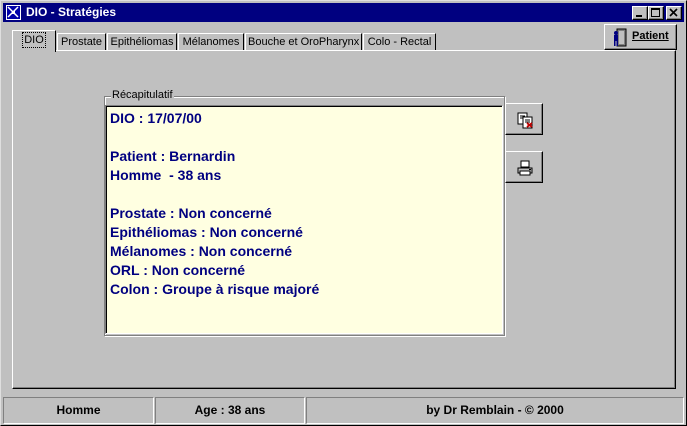 This screenshot has height=426, width=687. What do you see at coordinates (640, 13) in the screenshot?
I see `minimize-button` at bounding box center [640, 13].